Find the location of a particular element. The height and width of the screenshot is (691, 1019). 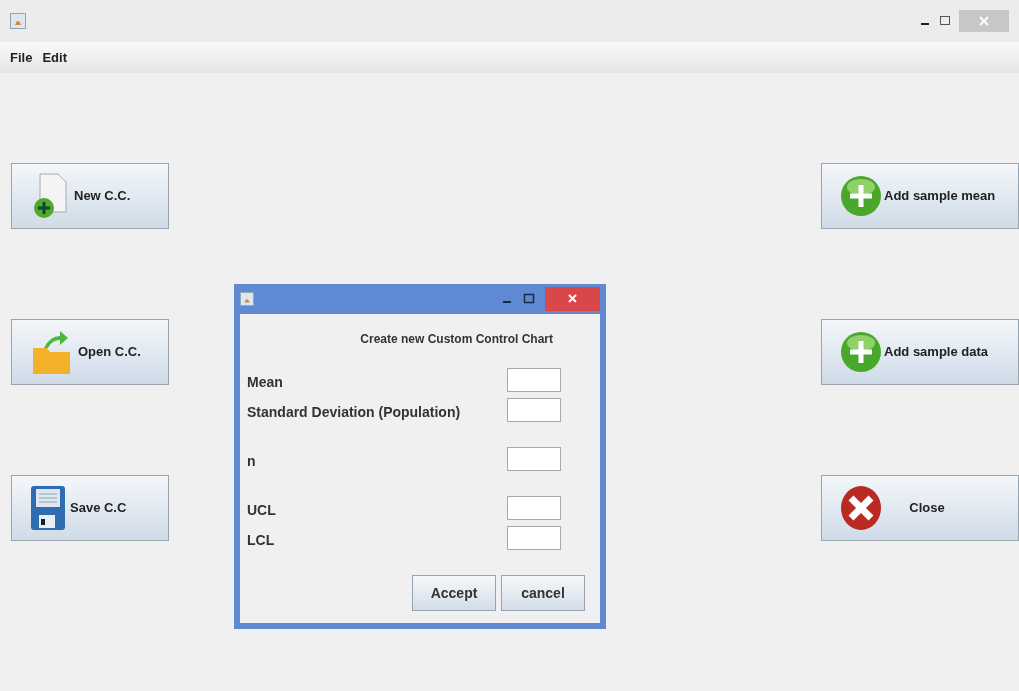

toolbar-button: Open C.C. is located at coordinates (90, 352).